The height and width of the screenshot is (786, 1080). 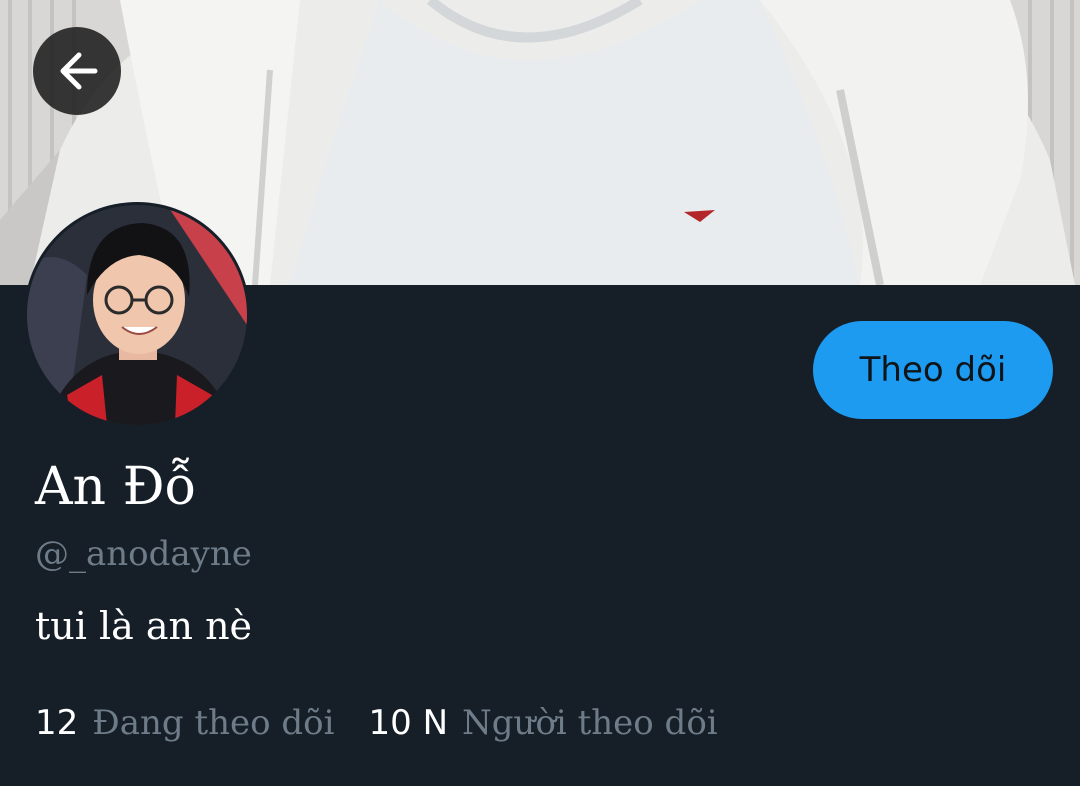 I want to click on avatar, so click(x=137, y=315).